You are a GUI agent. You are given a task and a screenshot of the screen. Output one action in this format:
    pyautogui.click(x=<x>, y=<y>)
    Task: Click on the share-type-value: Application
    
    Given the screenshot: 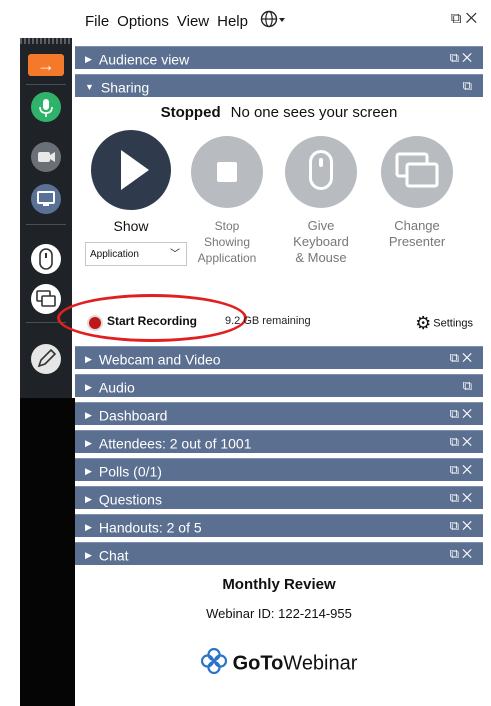 What is the action you would take?
    pyautogui.click(x=114, y=254)
    